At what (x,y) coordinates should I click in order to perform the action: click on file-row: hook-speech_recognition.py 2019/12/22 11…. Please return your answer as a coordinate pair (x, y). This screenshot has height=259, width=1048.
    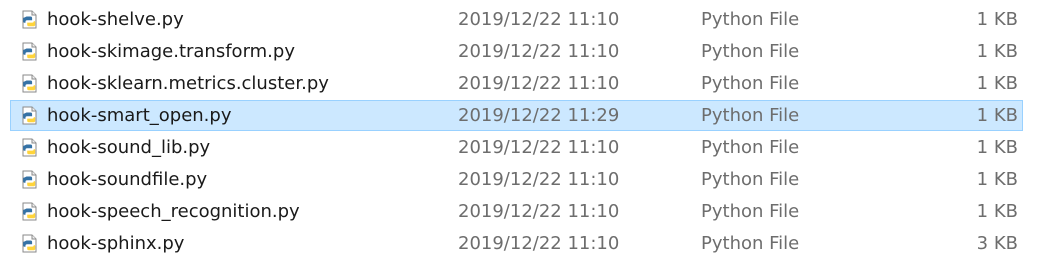
    Looking at the image, I should click on (516, 211).